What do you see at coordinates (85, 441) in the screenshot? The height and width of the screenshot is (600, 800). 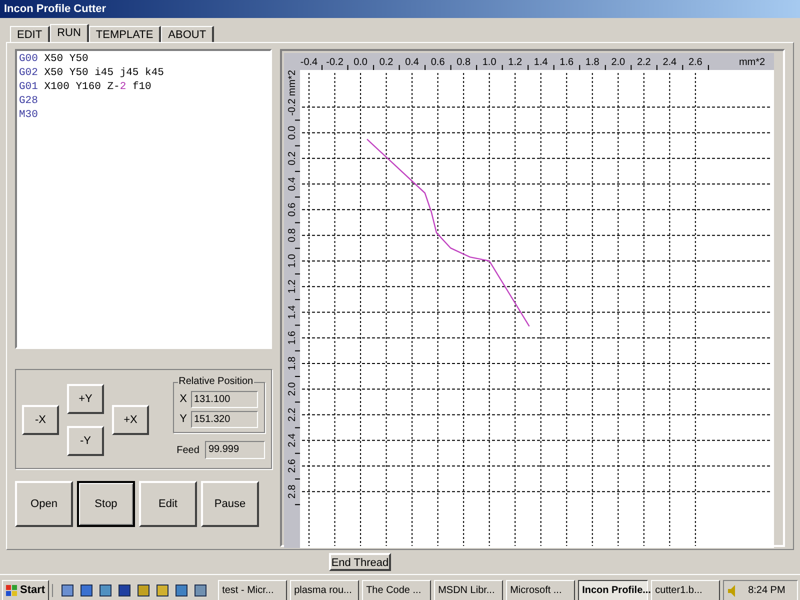 I see `jog-minus-y-button: -Y` at bounding box center [85, 441].